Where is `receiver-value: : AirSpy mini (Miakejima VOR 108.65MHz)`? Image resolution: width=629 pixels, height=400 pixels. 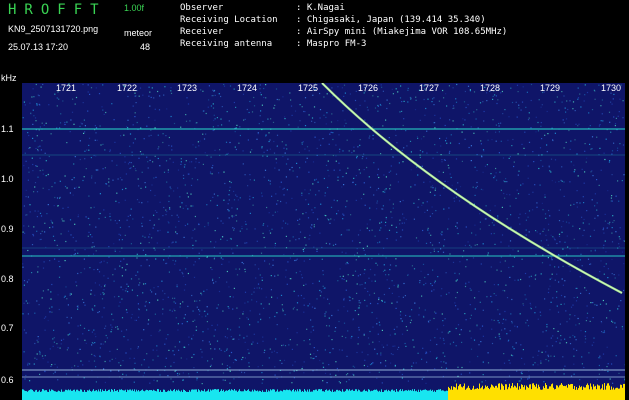 receiver-value: : AirSpy mini (Miakejima VOR 108.65MHz) is located at coordinates (402, 32).